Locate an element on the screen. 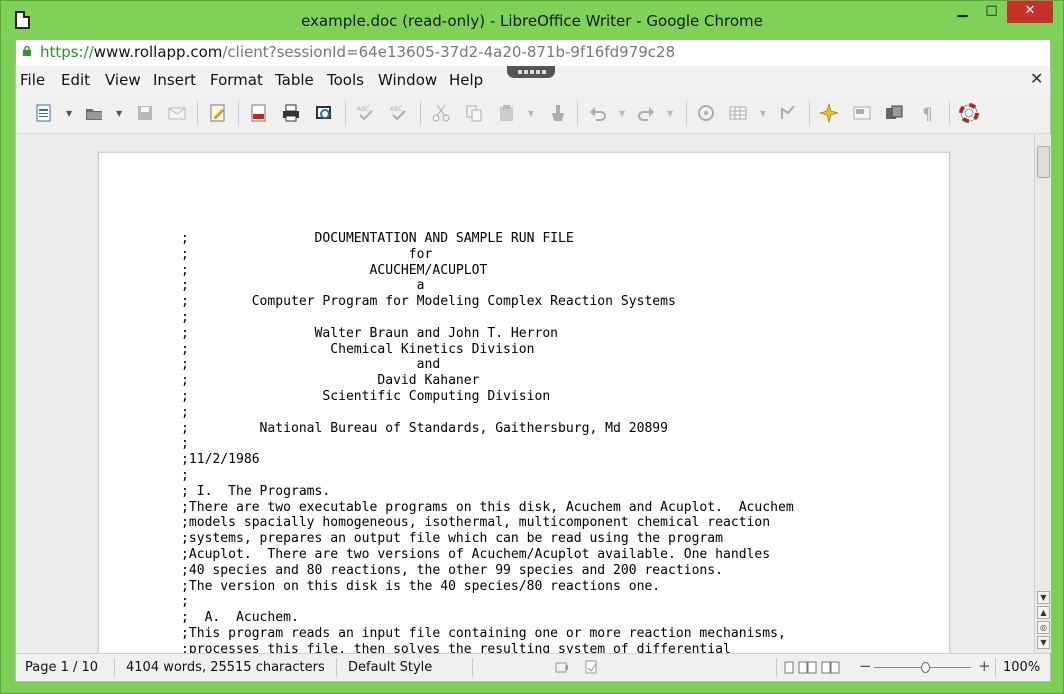  document-line: ; David Kahaner is located at coordinates (330, 380).